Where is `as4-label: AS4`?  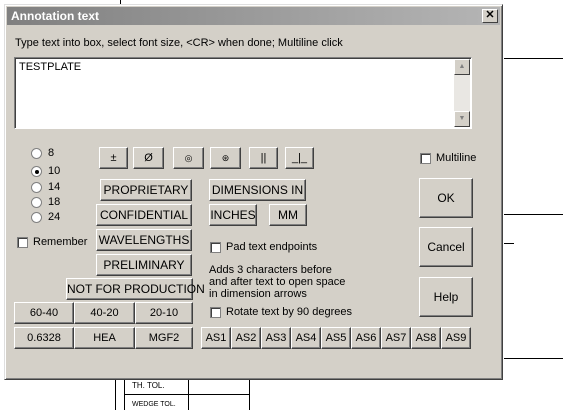
as4-label: AS4 is located at coordinates (306, 338).